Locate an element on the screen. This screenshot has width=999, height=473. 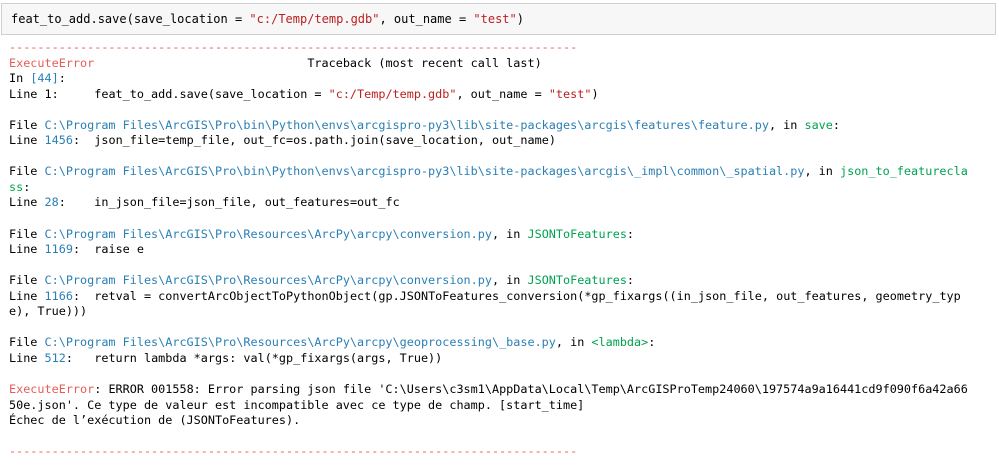
line-number: 1456 is located at coordinates (58, 140).